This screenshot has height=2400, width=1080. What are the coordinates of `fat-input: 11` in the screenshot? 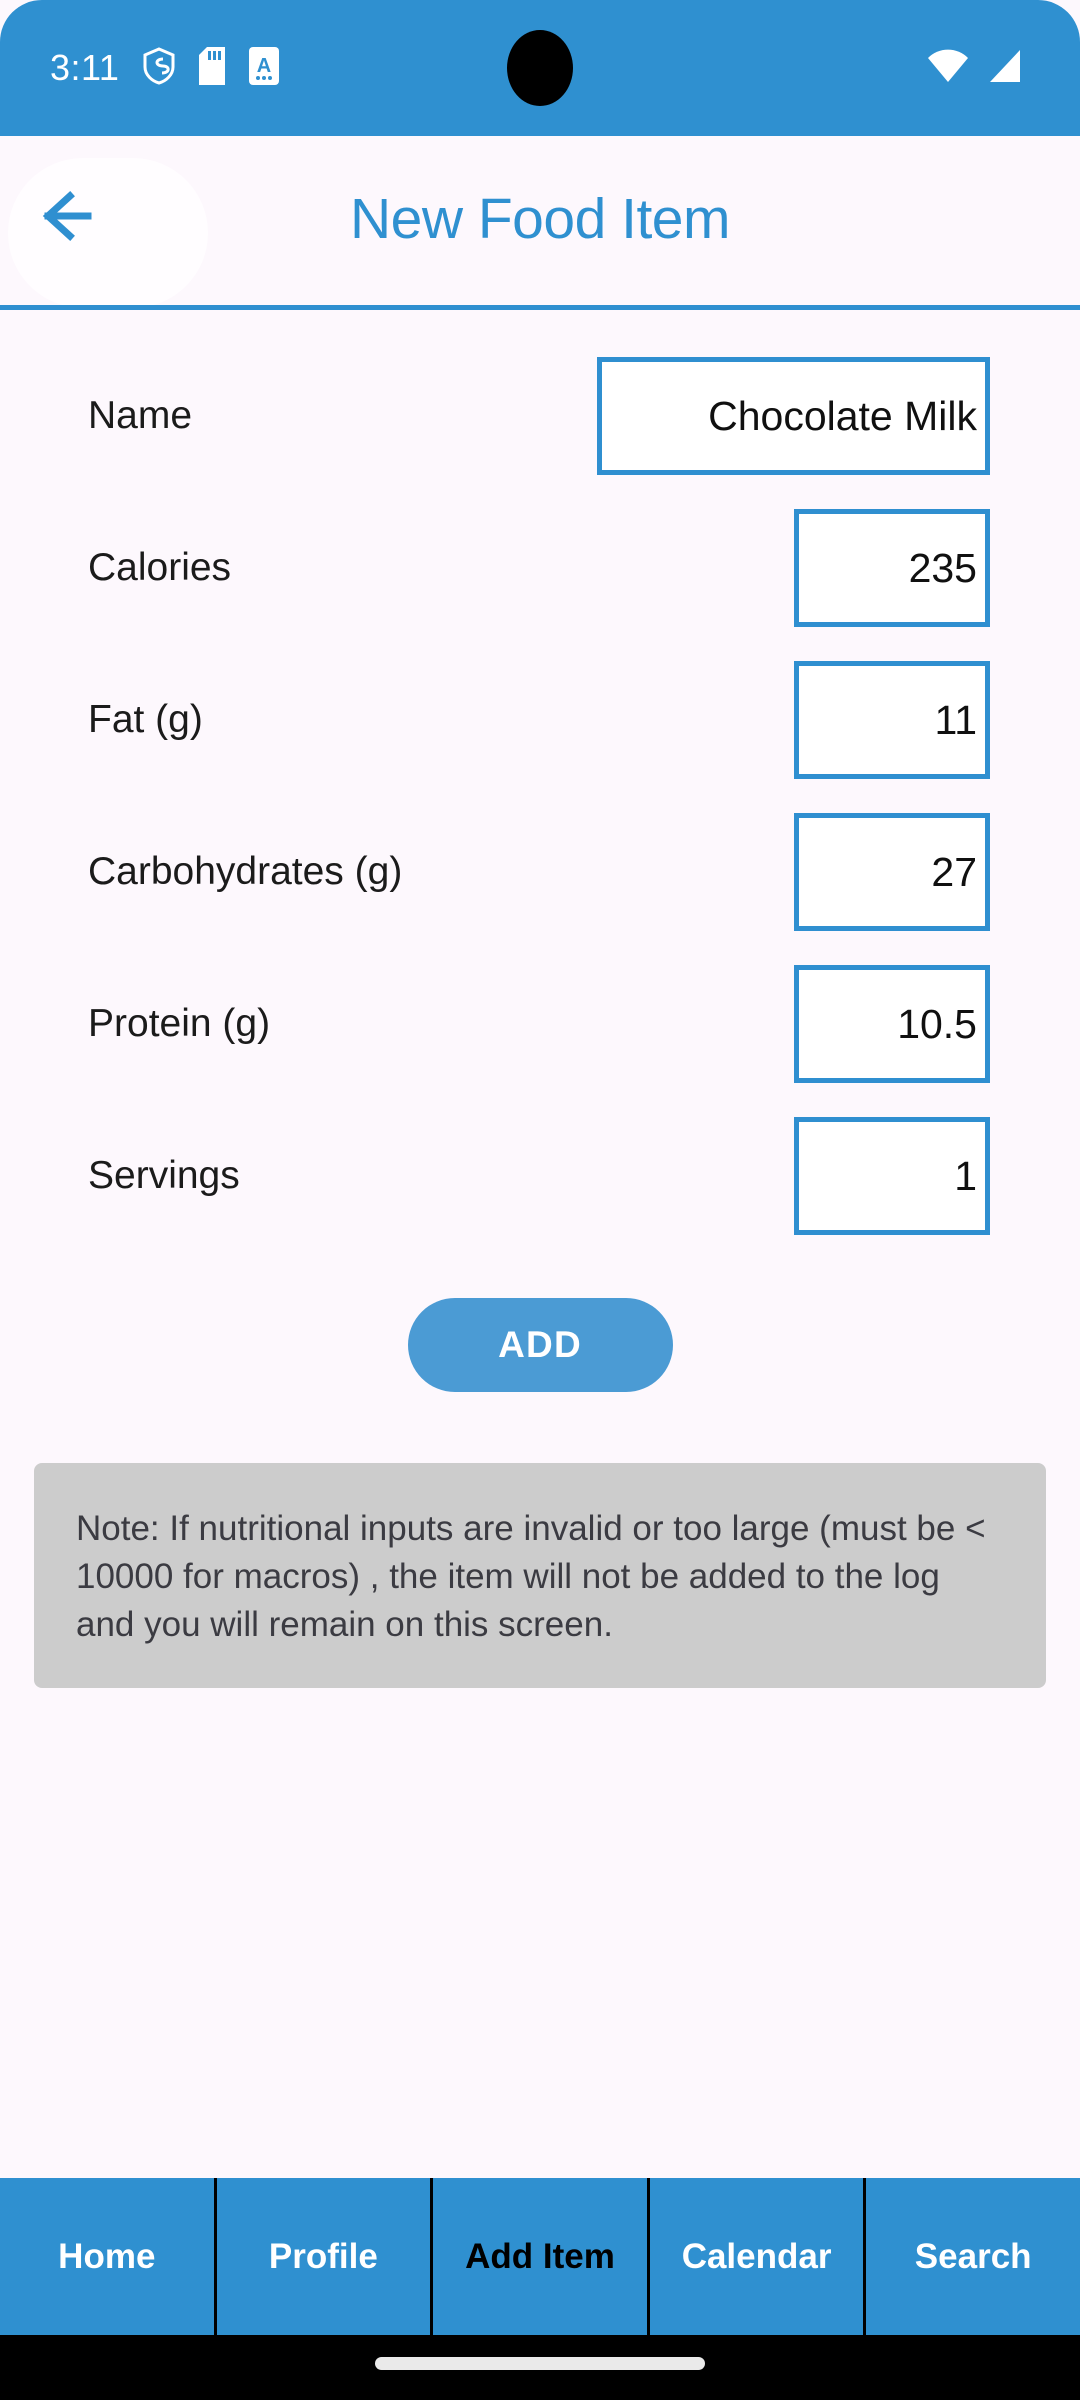 It's located at (892, 720).